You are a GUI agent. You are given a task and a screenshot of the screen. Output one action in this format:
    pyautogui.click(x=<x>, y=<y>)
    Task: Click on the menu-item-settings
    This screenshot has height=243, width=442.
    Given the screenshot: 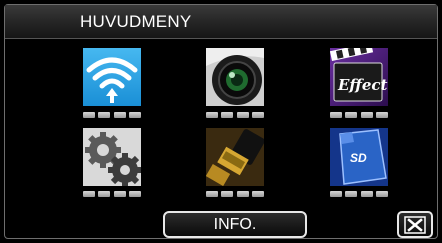 What is the action you would take?
    pyautogui.click(x=112, y=157)
    